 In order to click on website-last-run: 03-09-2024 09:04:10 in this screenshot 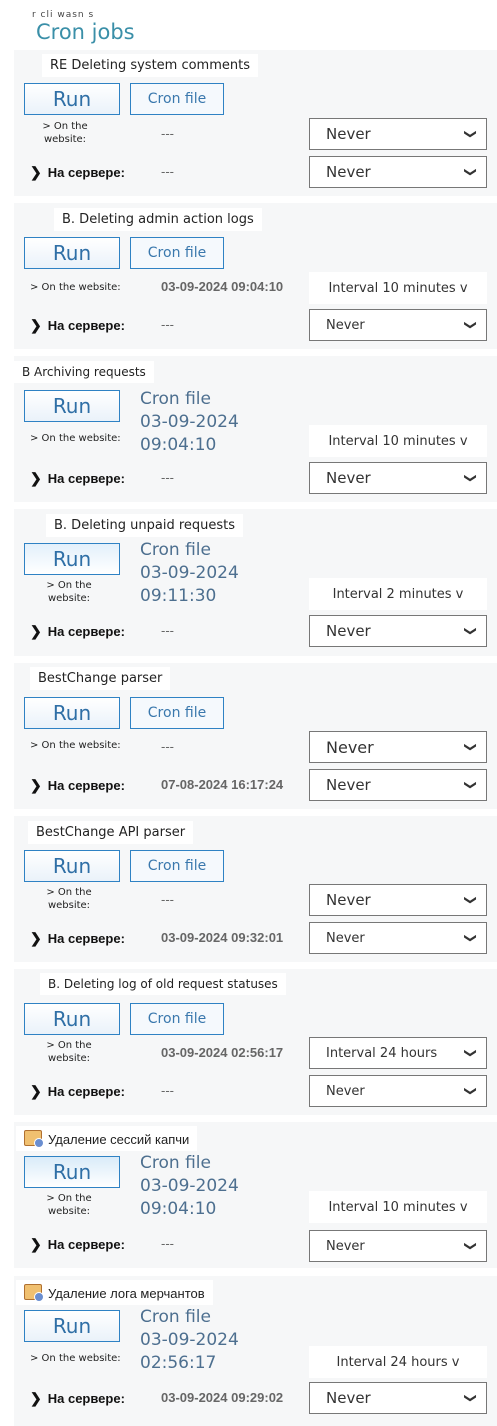, I will do `click(222, 286)`.